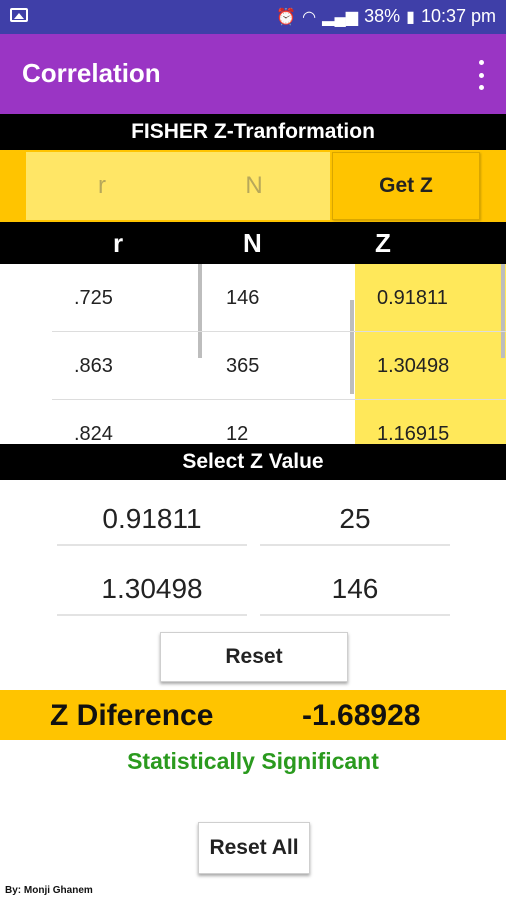  I want to click on battery-icon: ▮, so click(410, 17).